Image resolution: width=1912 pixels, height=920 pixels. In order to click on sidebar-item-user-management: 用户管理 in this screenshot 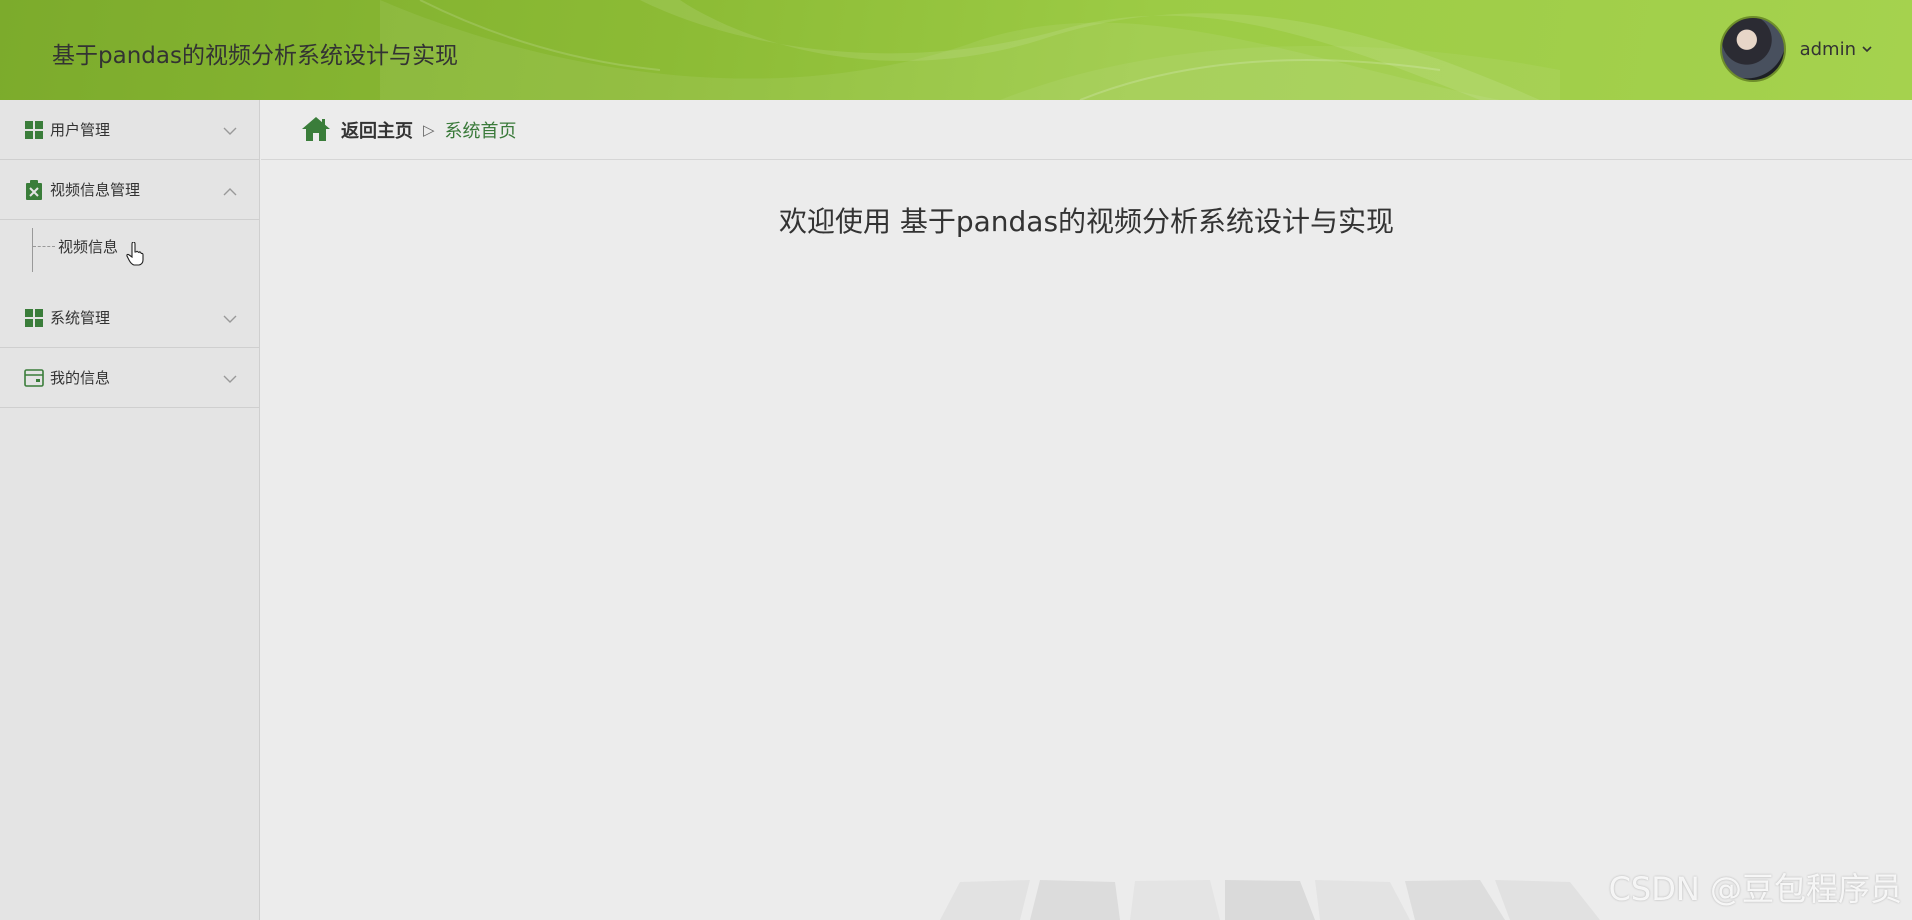, I will do `click(129, 130)`.